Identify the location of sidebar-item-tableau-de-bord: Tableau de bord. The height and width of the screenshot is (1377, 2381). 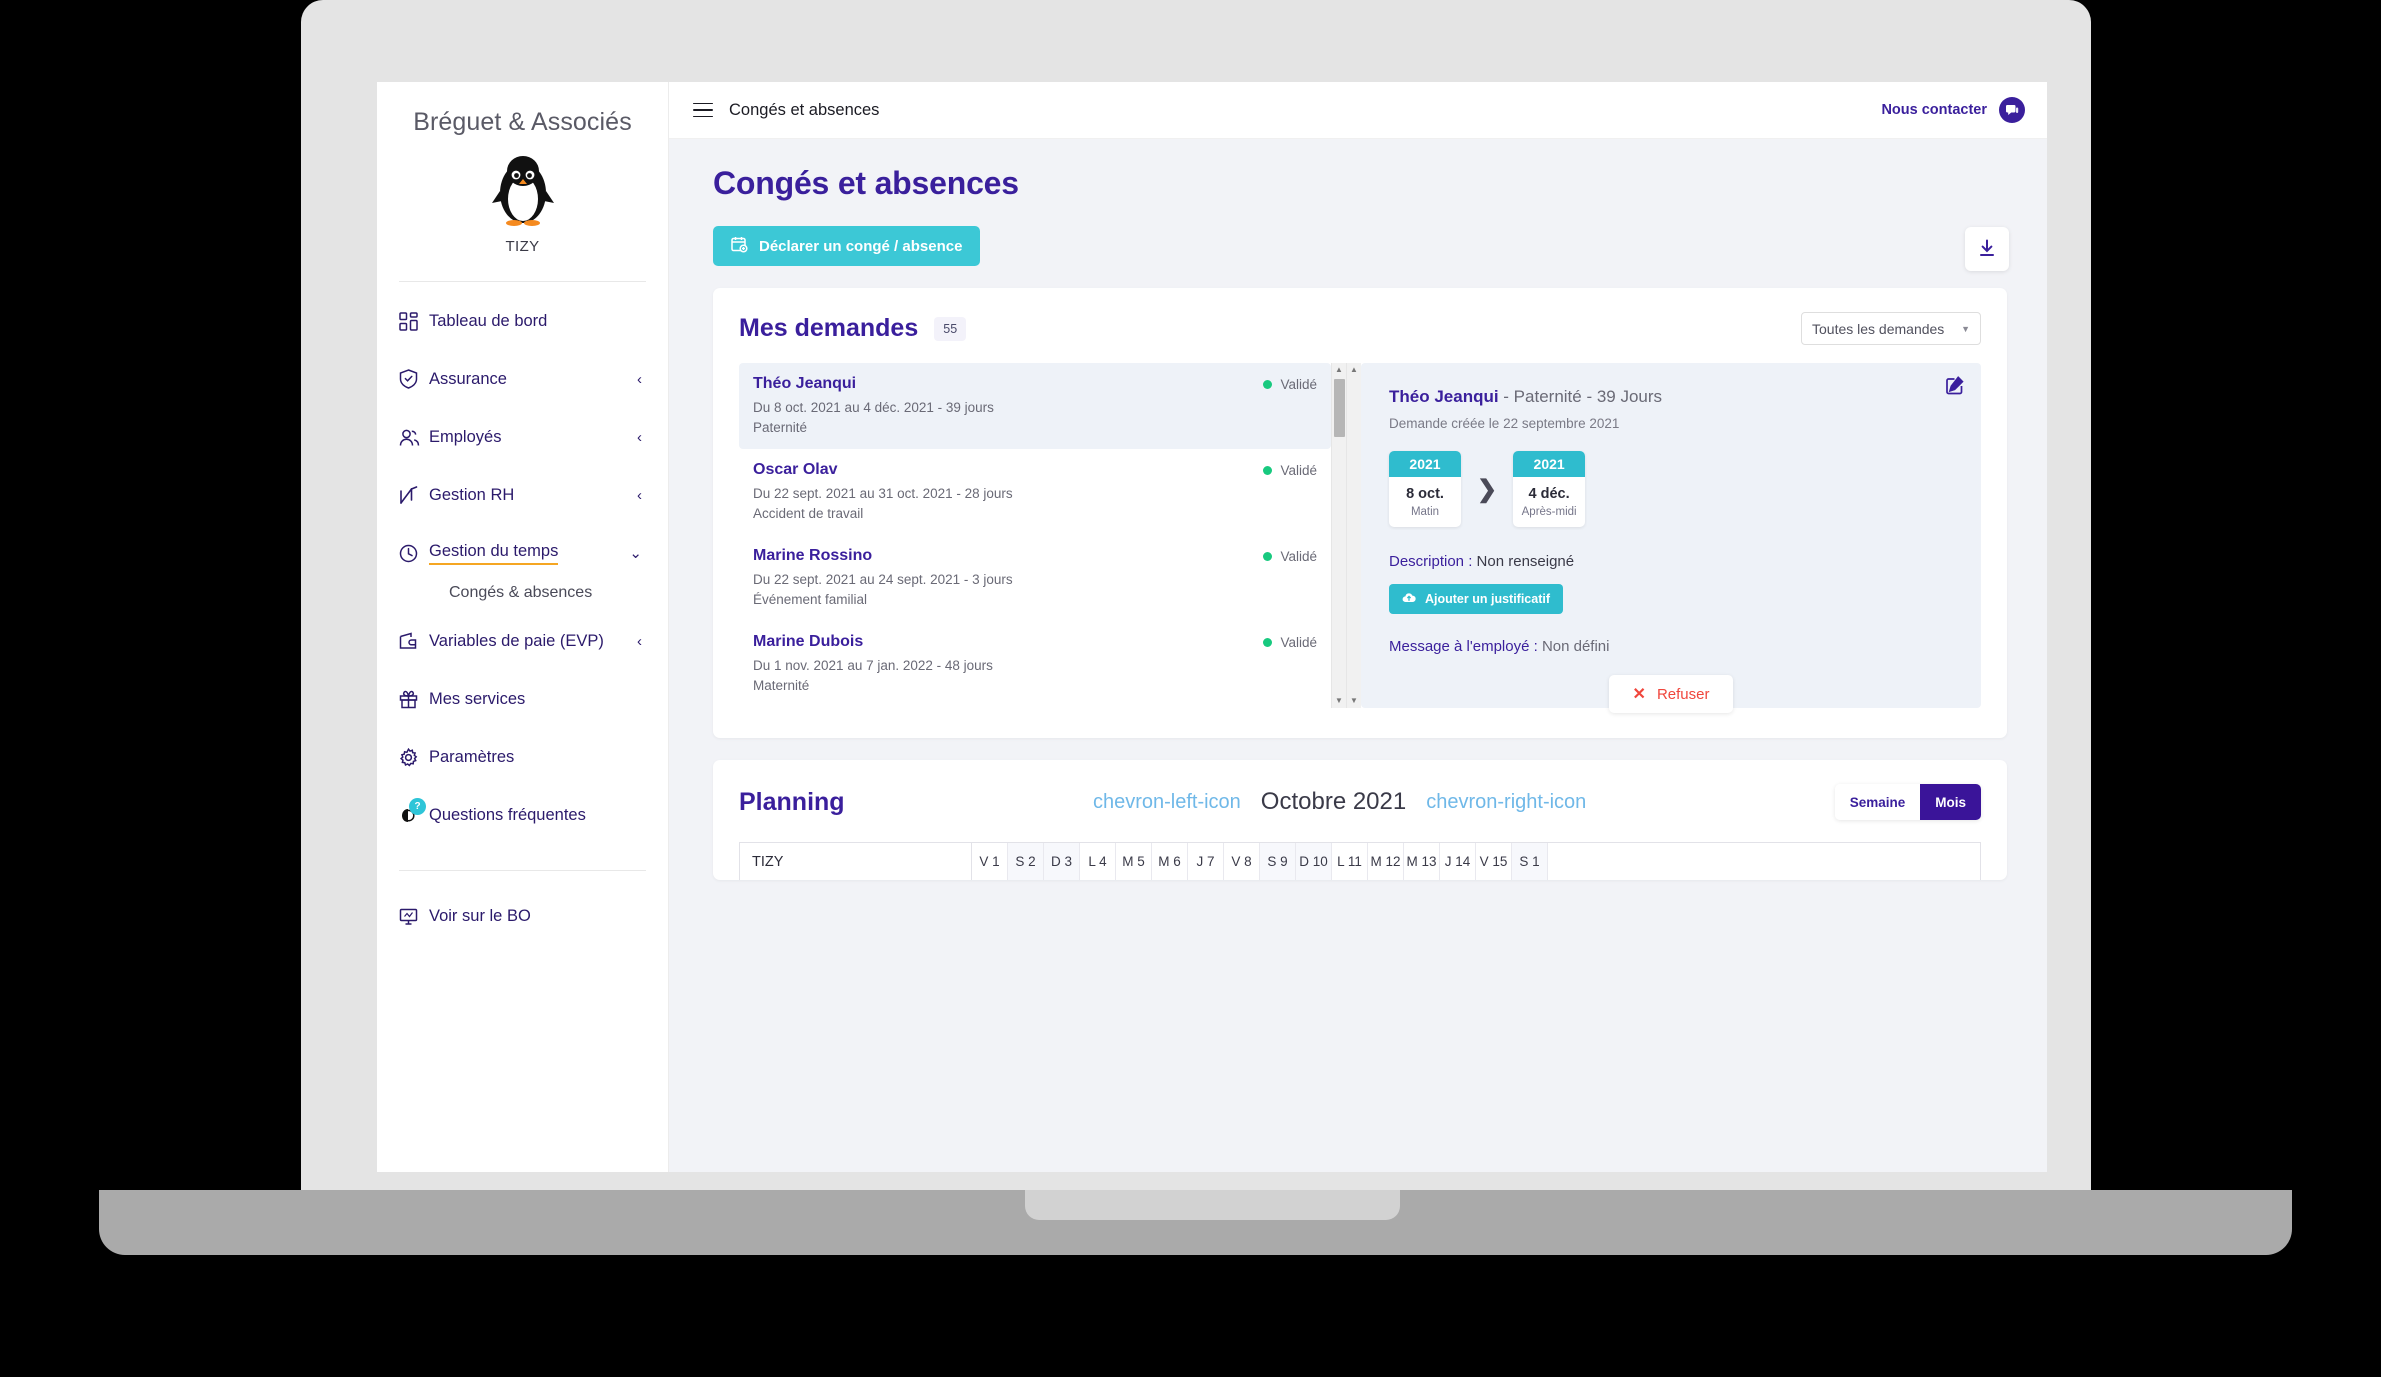
(522, 321).